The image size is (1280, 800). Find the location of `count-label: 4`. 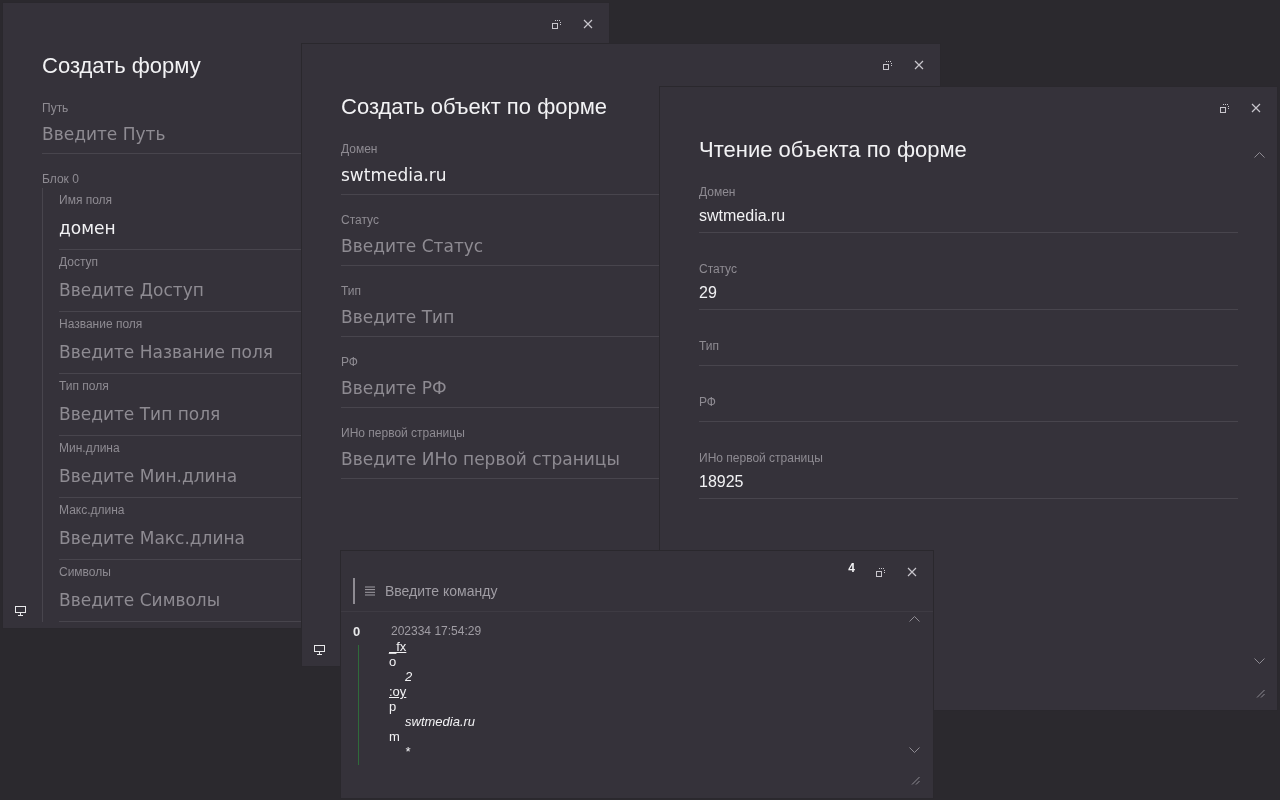

count-label: 4 is located at coordinates (851, 568).